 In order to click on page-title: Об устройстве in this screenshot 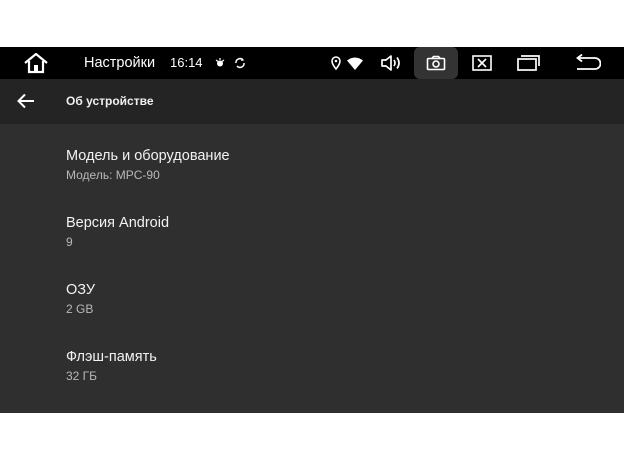, I will do `click(110, 101)`.